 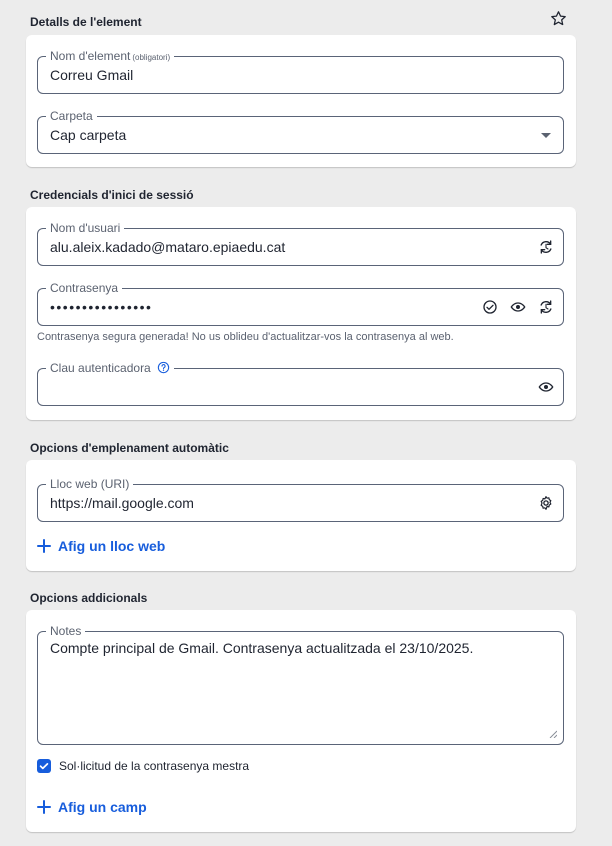 I want to click on folder-value: Cap carpeta, so click(x=88, y=135).